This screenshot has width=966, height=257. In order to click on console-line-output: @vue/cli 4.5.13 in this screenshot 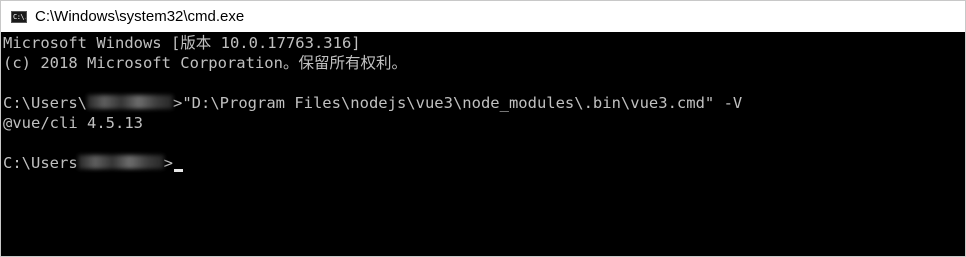, I will do `click(73, 123)`.